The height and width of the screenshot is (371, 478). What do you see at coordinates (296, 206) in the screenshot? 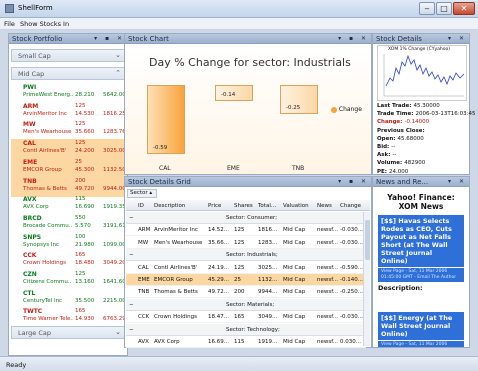
I see `col-valuation: Valuation` at bounding box center [296, 206].